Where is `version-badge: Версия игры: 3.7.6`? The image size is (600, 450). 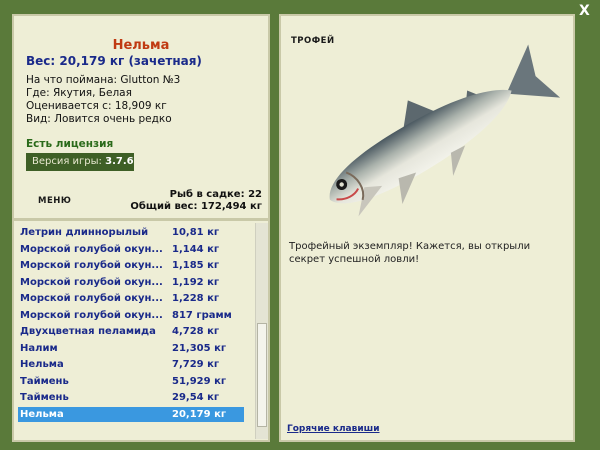 version-badge: Версия игры: 3.7.6 is located at coordinates (80, 162).